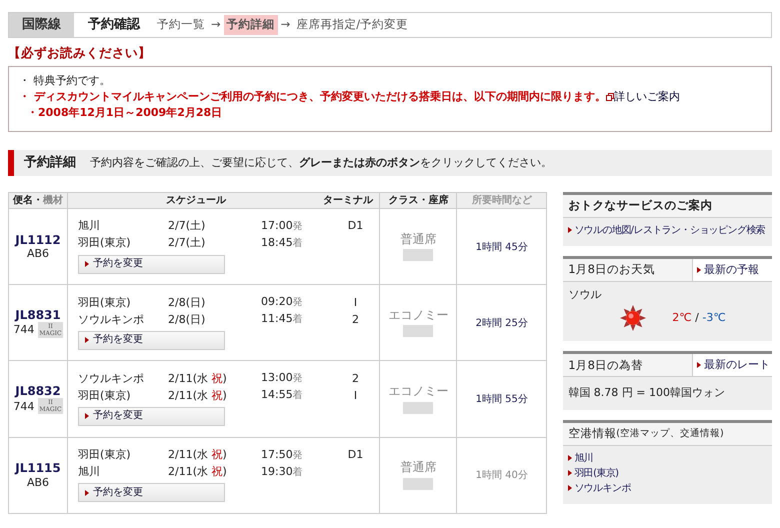  What do you see at coordinates (277, 377) in the screenshot?
I see `flight-time: 13:00` at bounding box center [277, 377].